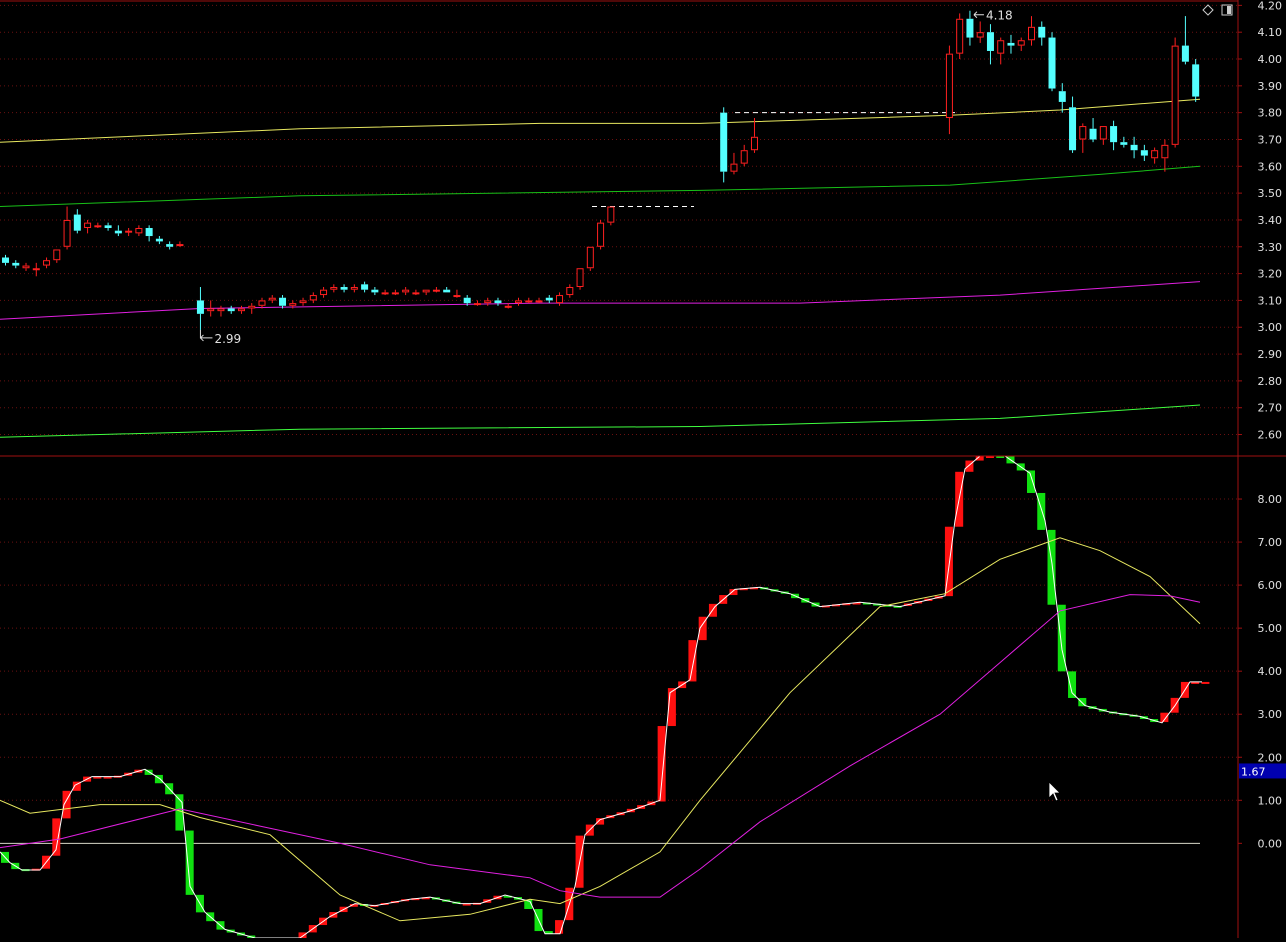 The width and height of the screenshot is (1286, 942). Describe the element at coordinates (1270, 408) in the screenshot. I see `price-tick-label: 2.70` at that location.